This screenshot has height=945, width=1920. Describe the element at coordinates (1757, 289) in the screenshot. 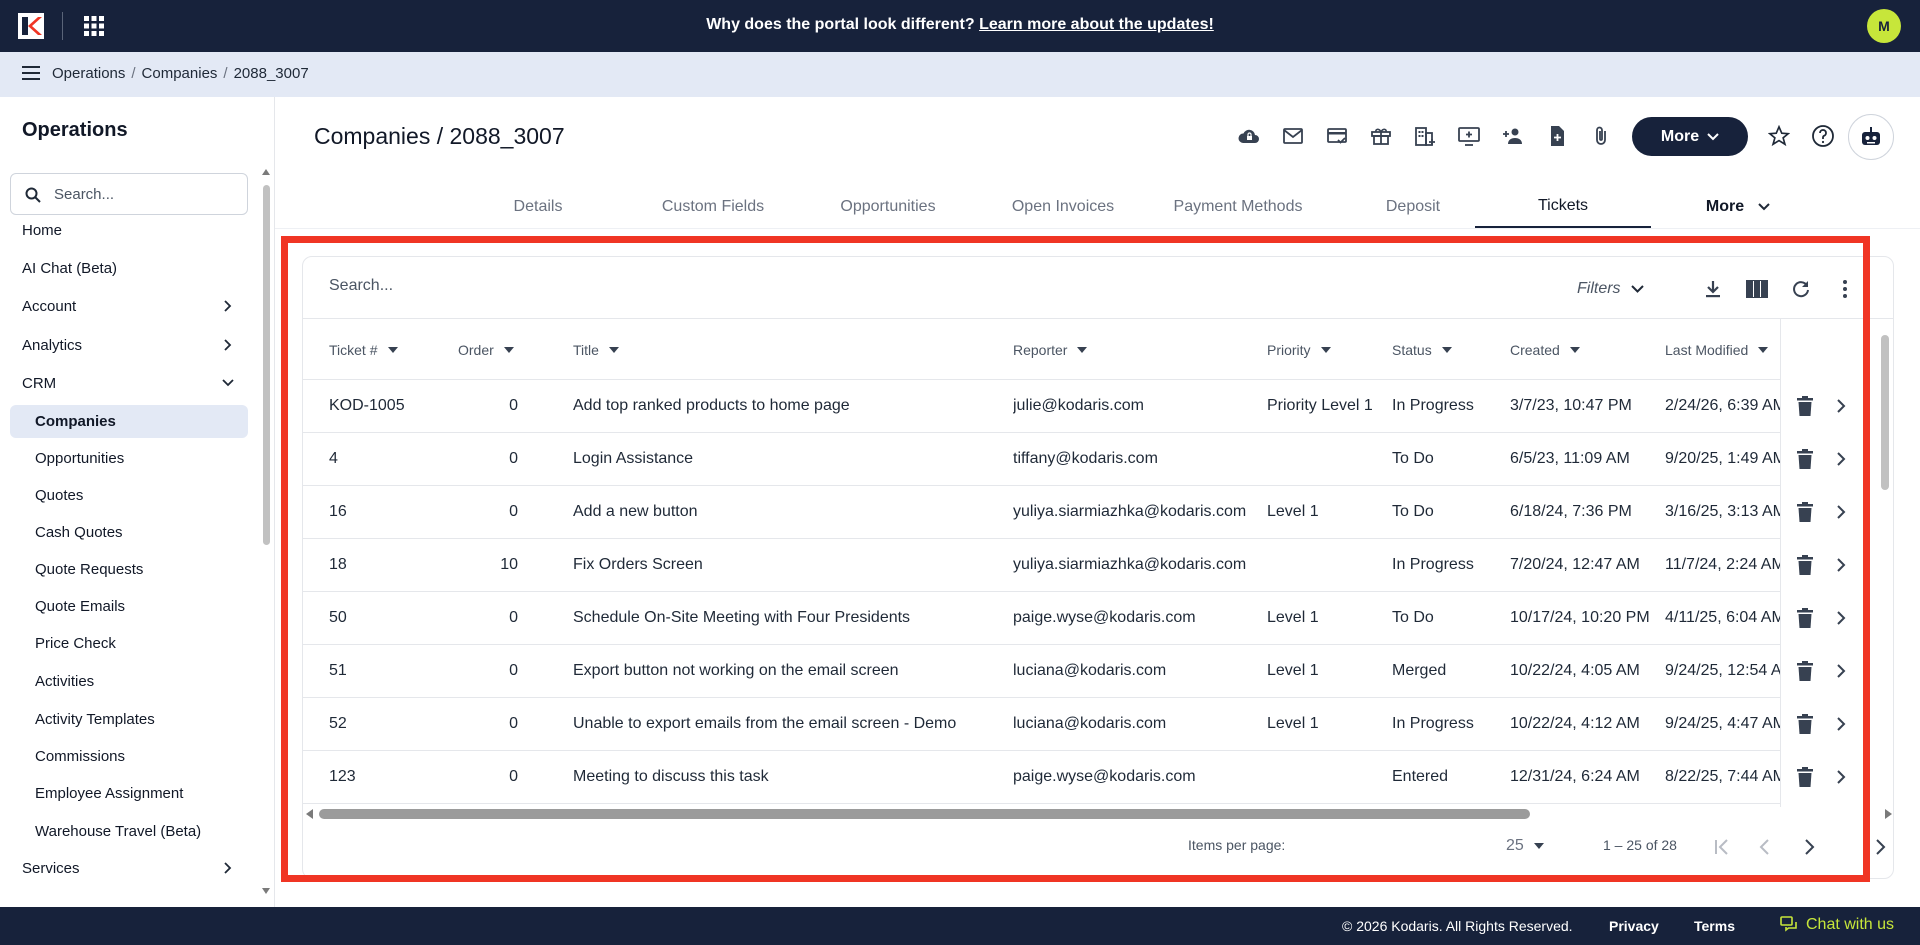

I see `columns-icon` at that location.